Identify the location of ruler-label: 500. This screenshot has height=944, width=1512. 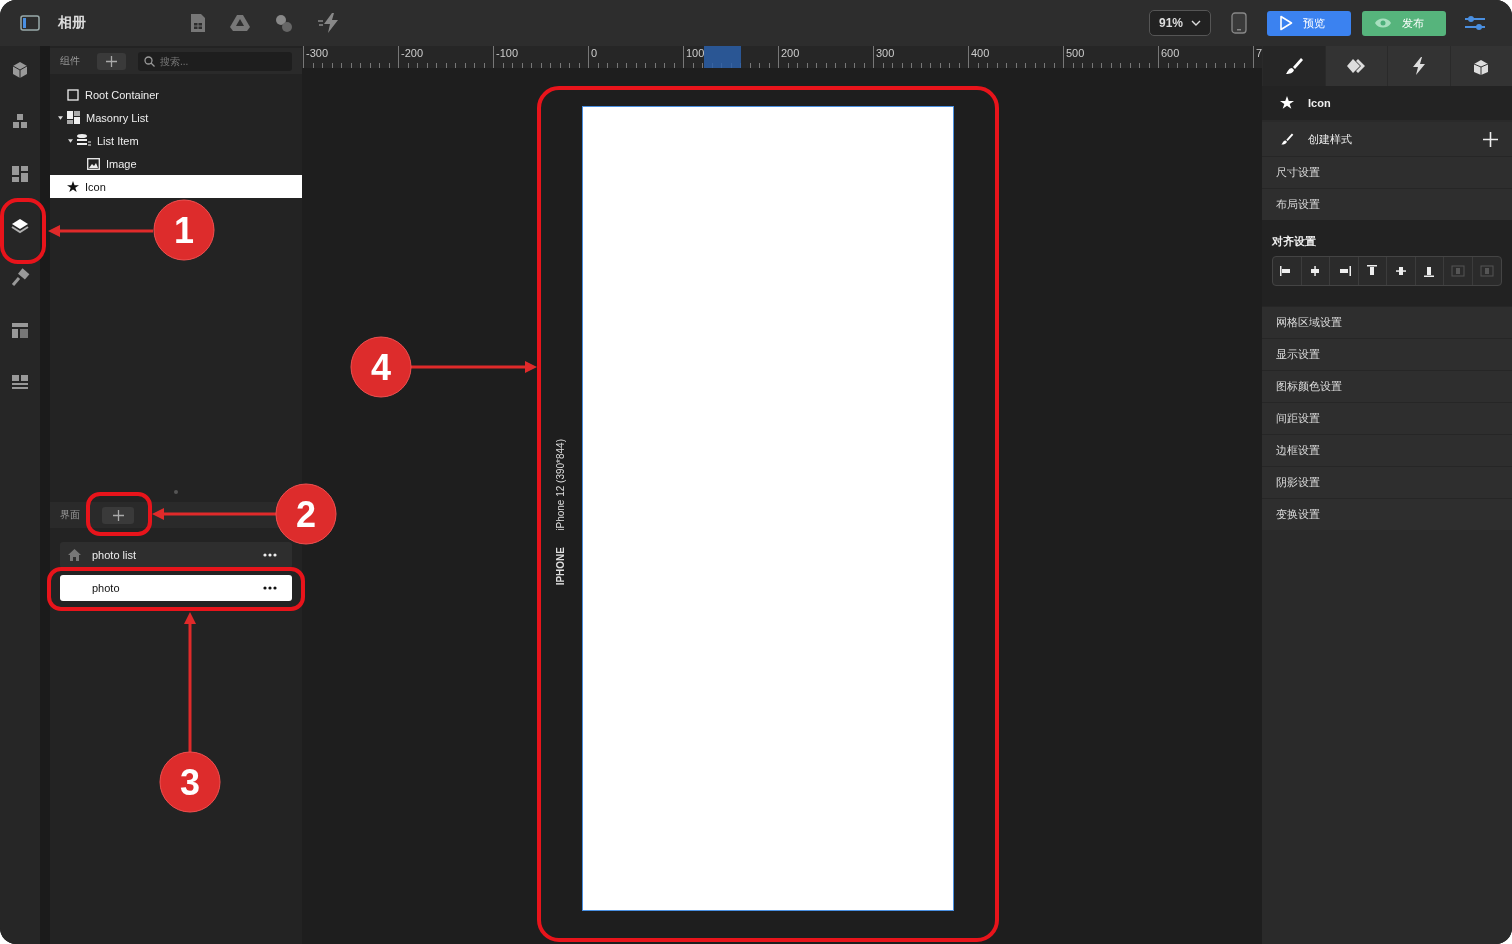
(1074, 53).